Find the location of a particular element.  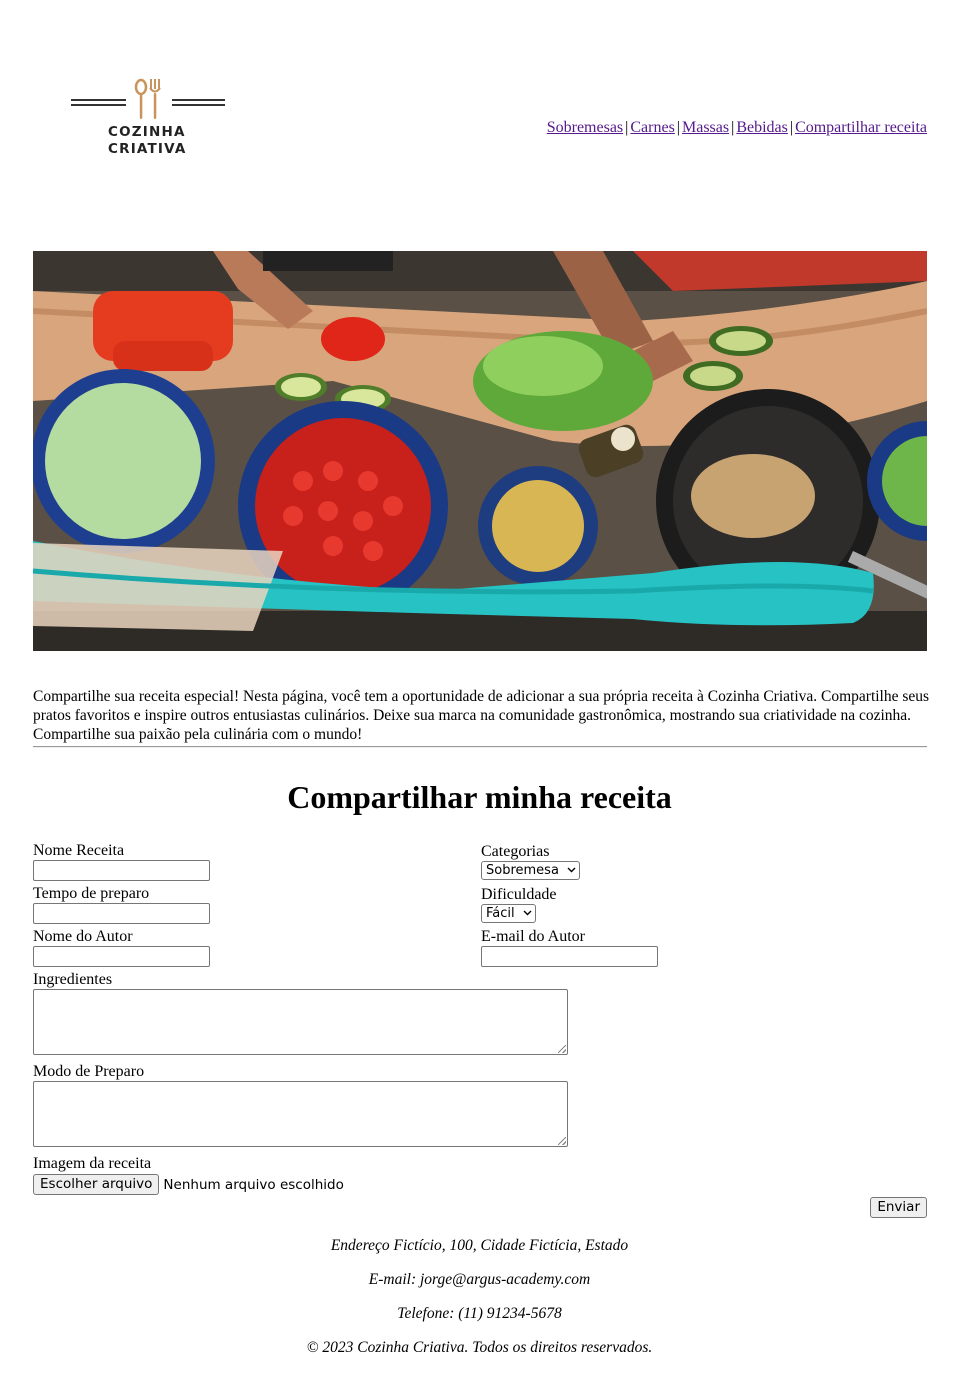

form-title: Compartilhar minha receita is located at coordinates (479, 797).